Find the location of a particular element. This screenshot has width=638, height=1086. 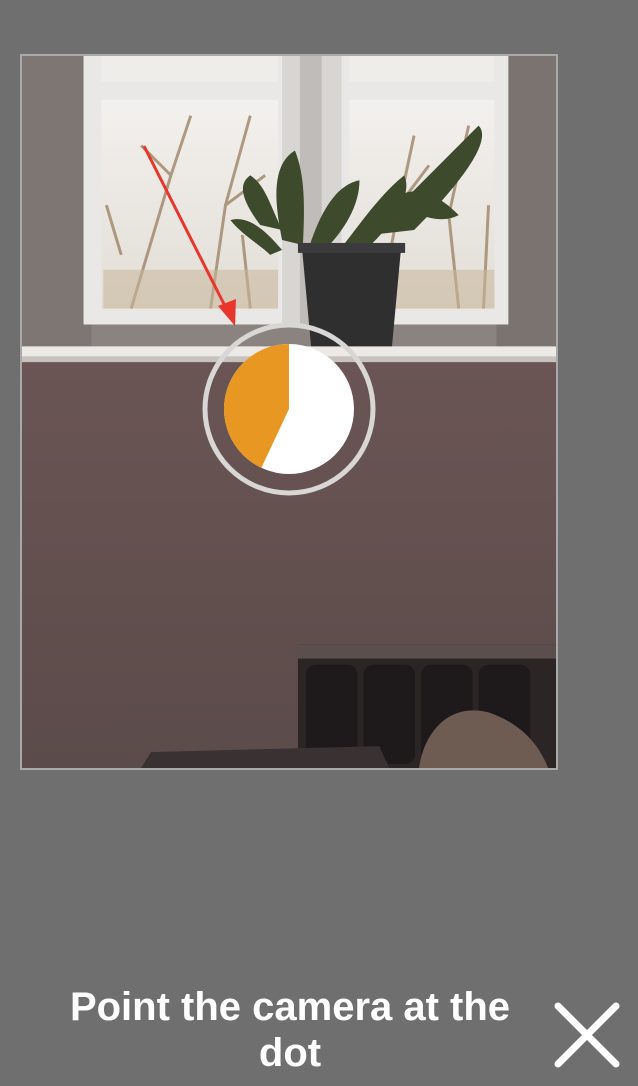

instruction-text: Point the camera at the dot is located at coordinates (290, 1030).